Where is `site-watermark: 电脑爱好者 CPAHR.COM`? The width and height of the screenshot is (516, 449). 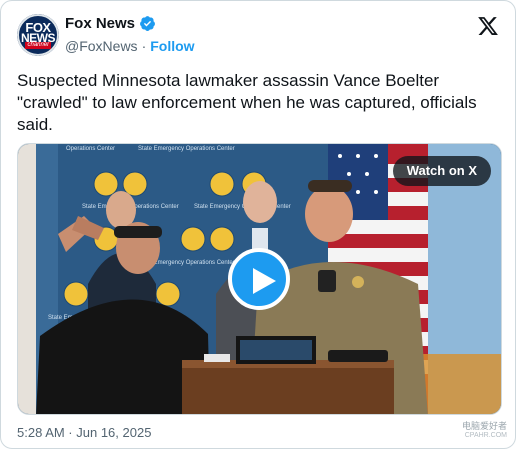 site-watermark: 电脑爱好者 CPAHR.COM is located at coordinates (484, 431).